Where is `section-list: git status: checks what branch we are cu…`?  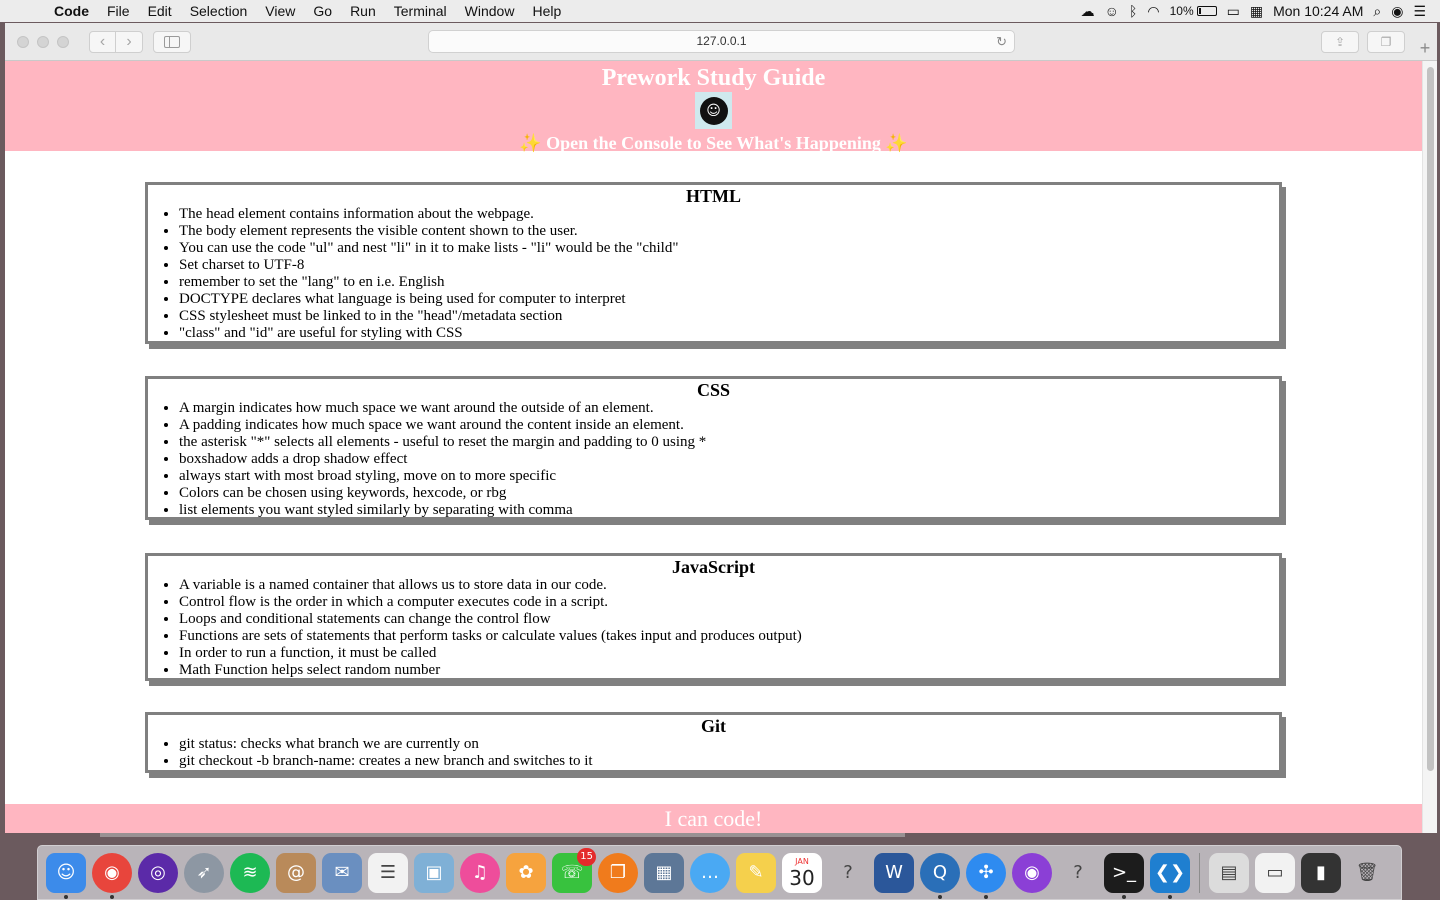 section-list: git status: checks what branch we are cu… is located at coordinates (713, 753).